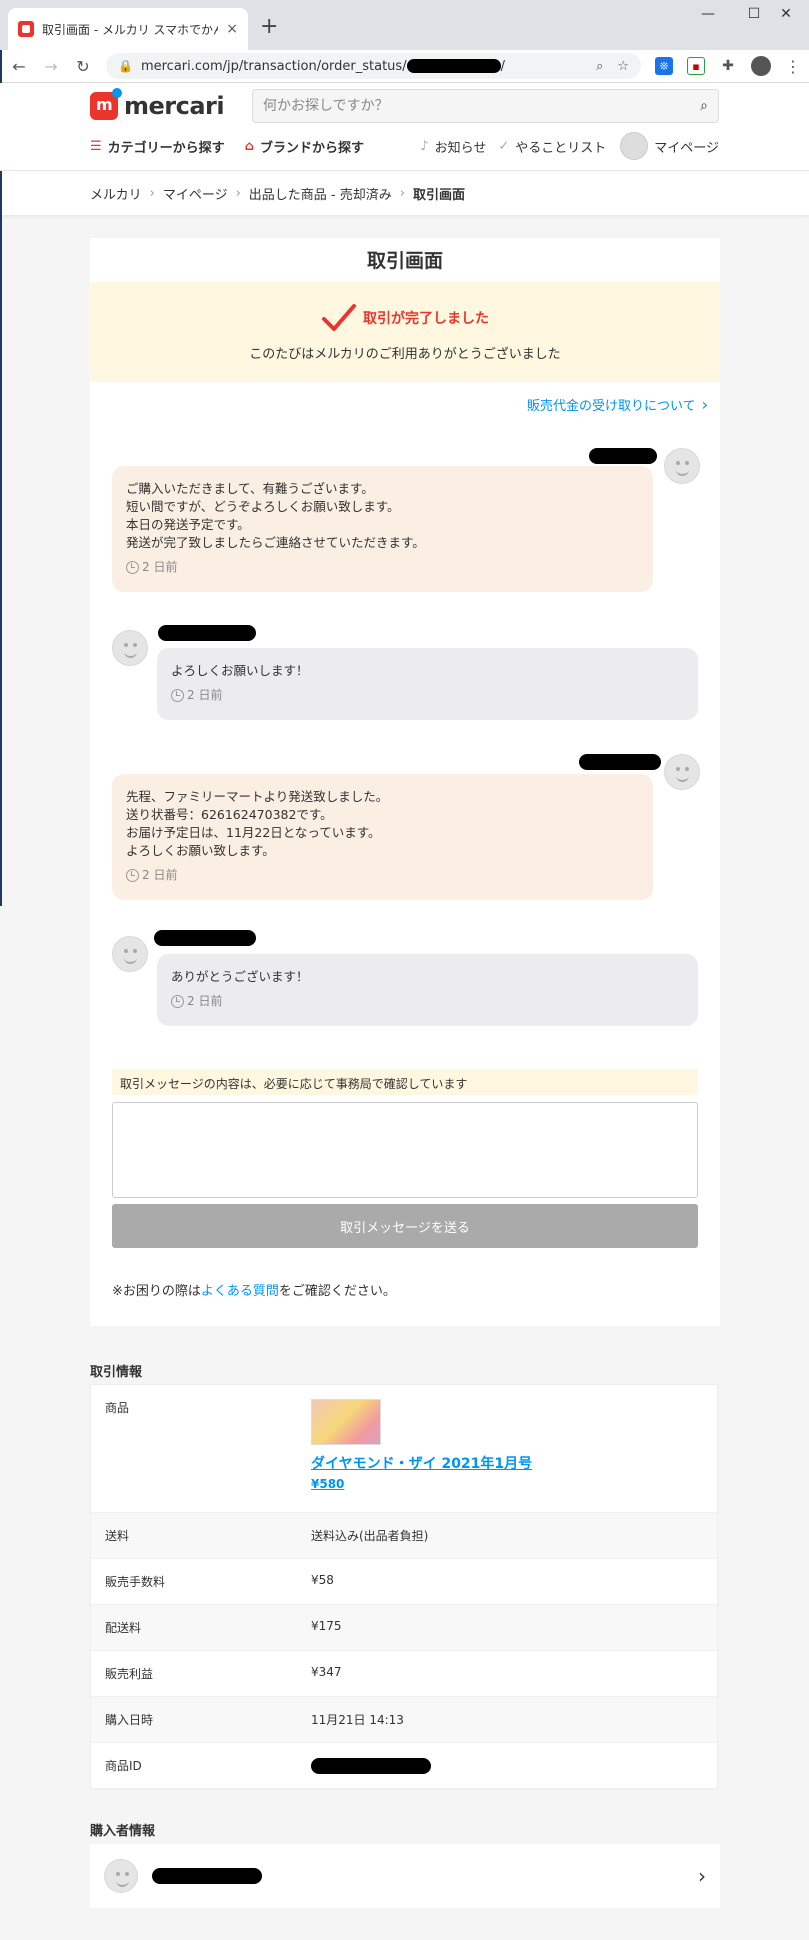 This screenshot has width=809, height=1940. I want to click on user-avatar-icon, so click(634, 146).